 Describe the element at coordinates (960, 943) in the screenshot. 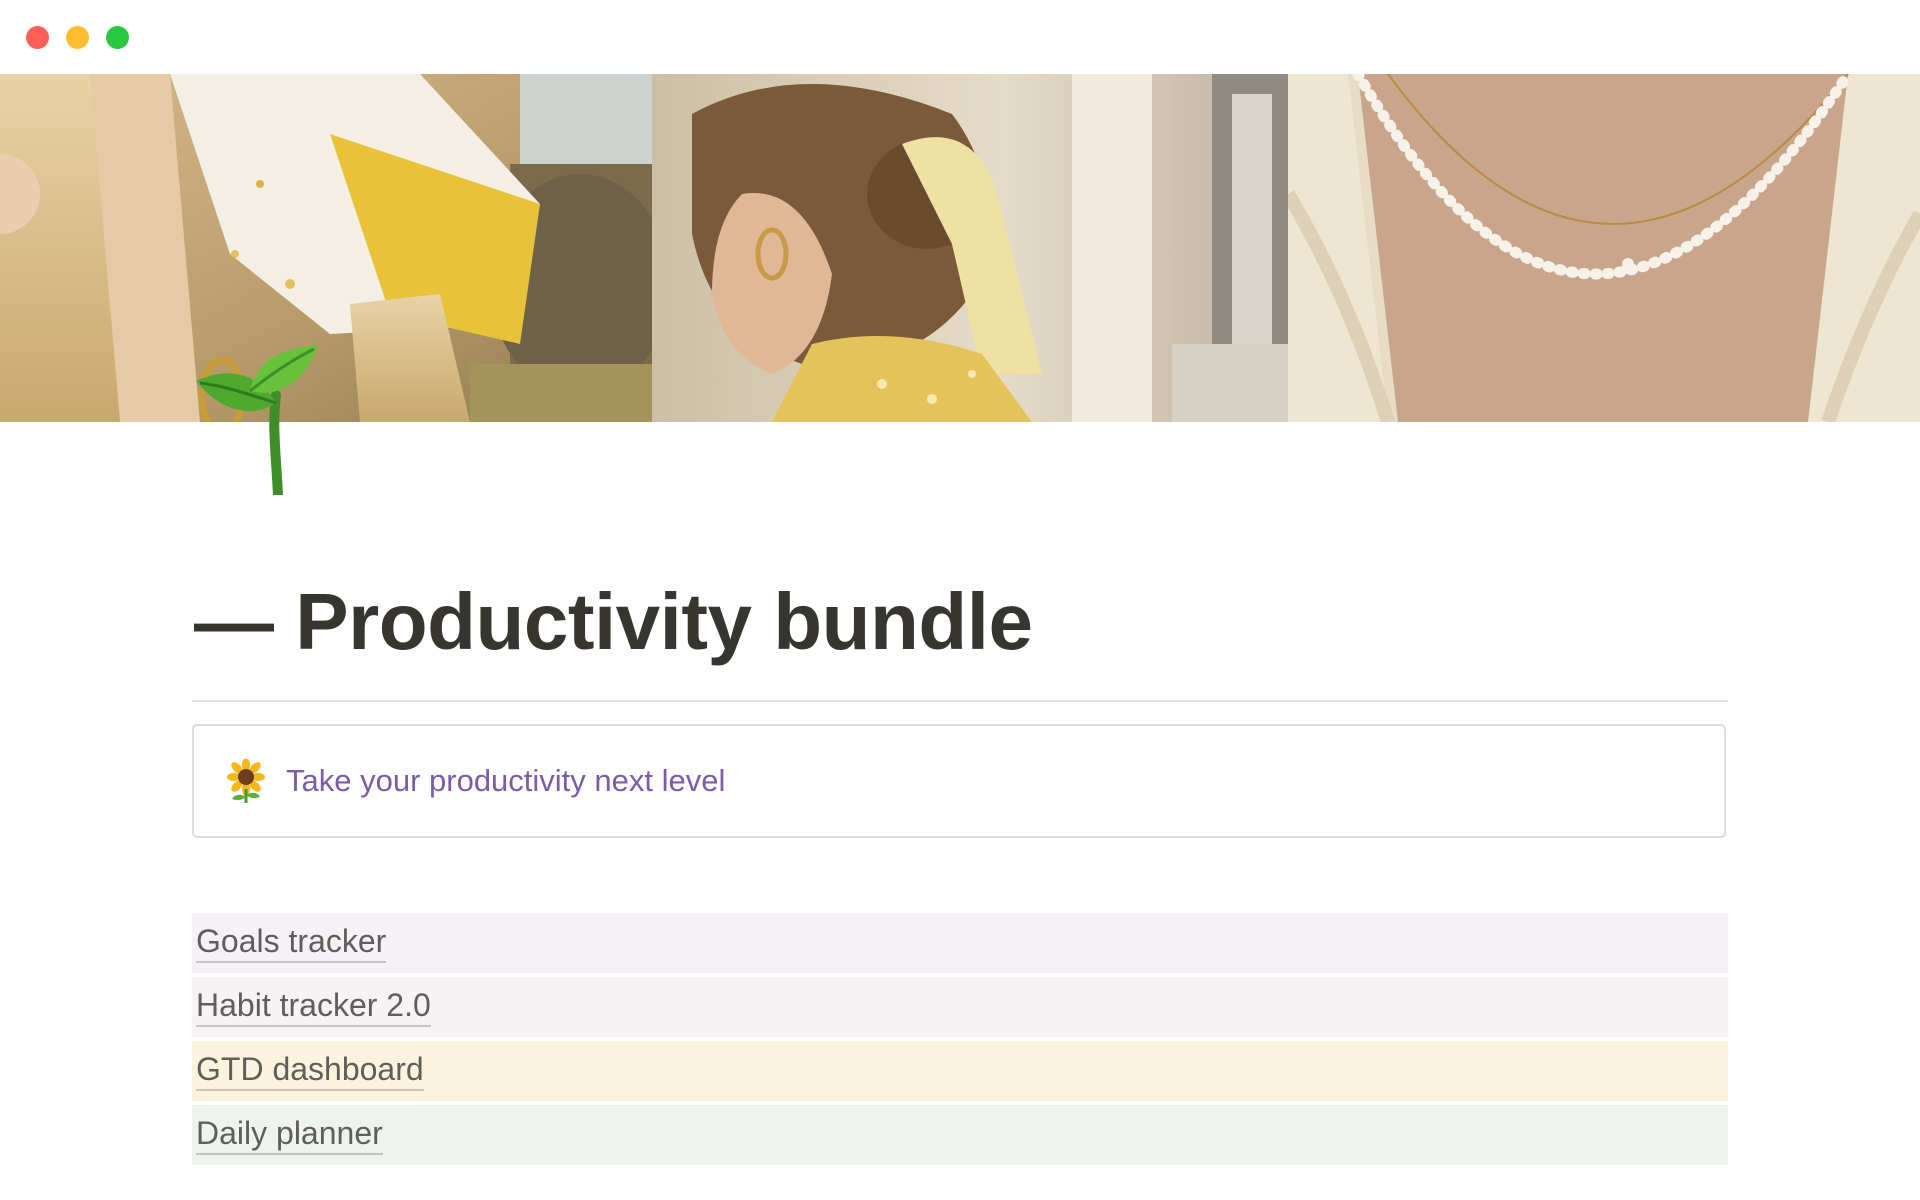

I see `link-goals-tracker: Goals tracker` at that location.